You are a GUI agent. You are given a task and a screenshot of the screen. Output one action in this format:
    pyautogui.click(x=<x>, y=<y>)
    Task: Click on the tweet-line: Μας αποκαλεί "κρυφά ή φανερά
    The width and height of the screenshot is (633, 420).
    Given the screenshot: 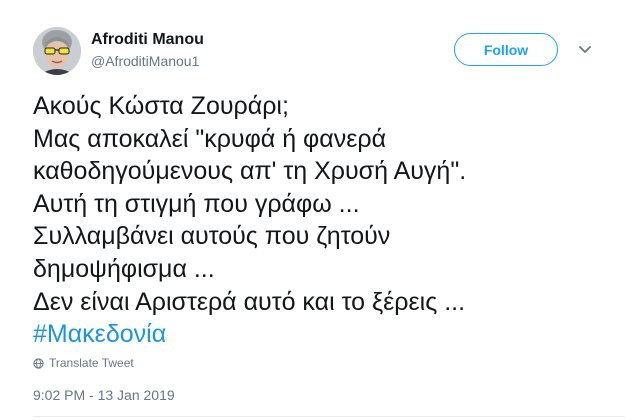 What is the action you would take?
    pyautogui.click(x=210, y=138)
    